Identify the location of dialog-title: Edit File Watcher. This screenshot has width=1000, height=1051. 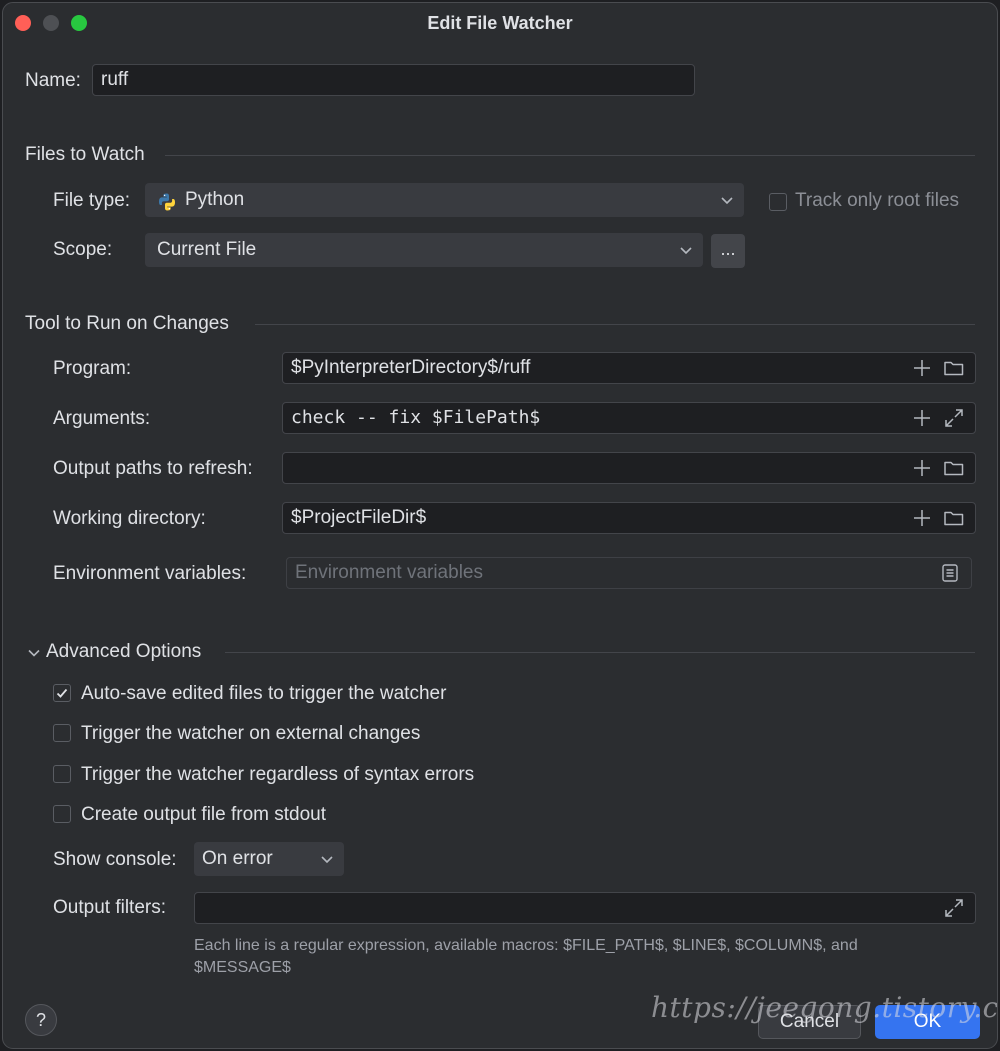
(500, 23).